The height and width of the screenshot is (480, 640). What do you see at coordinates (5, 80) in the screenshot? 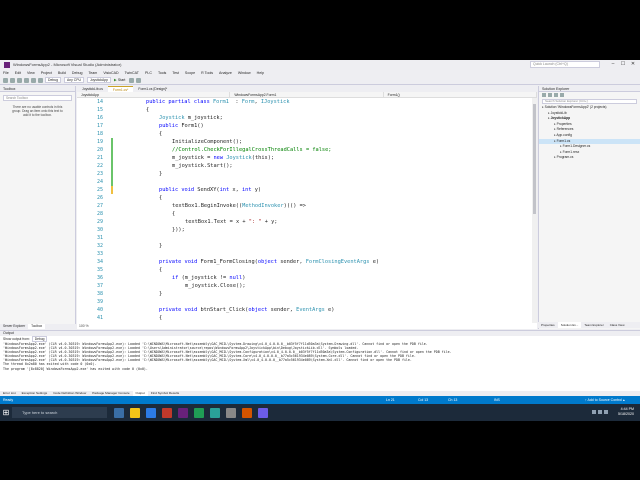
I see `back-icon` at bounding box center [5, 80].